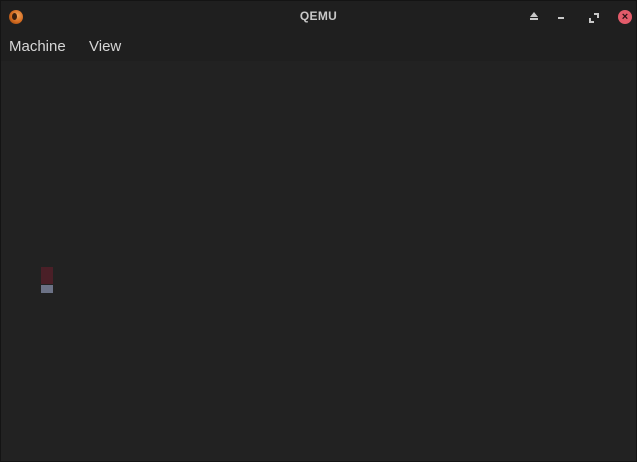  What do you see at coordinates (318, 47) in the screenshot?
I see `menubar: Machine View` at bounding box center [318, 47].